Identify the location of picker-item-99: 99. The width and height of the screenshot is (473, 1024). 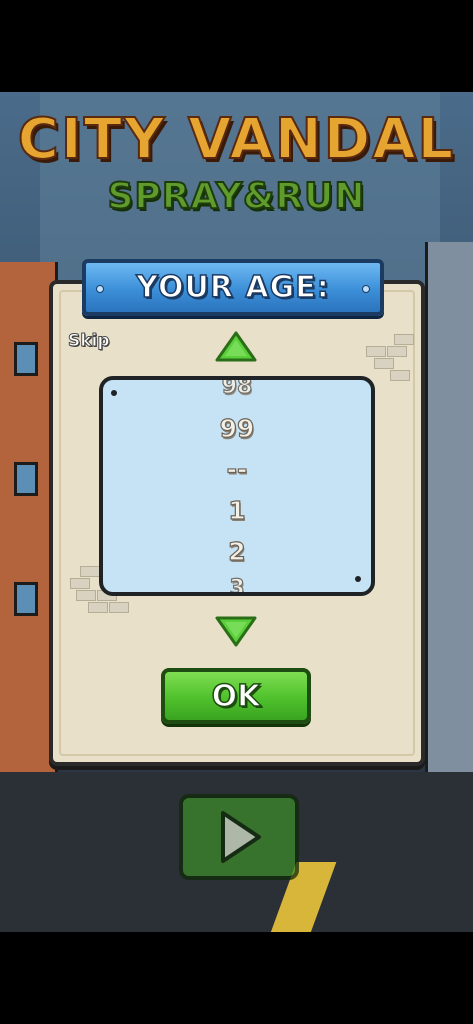
(237, 428).